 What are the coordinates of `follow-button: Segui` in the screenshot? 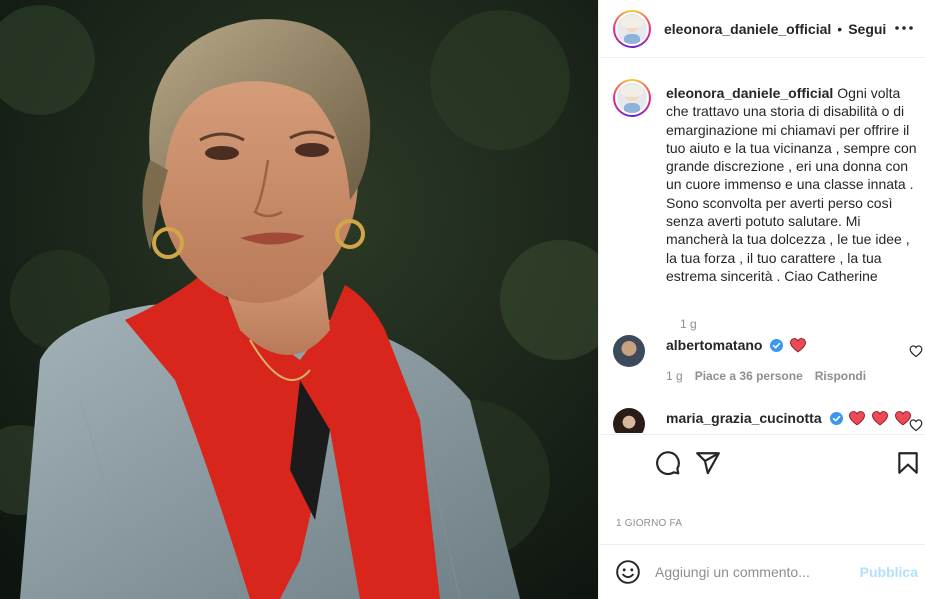 It's located at (867, 29).